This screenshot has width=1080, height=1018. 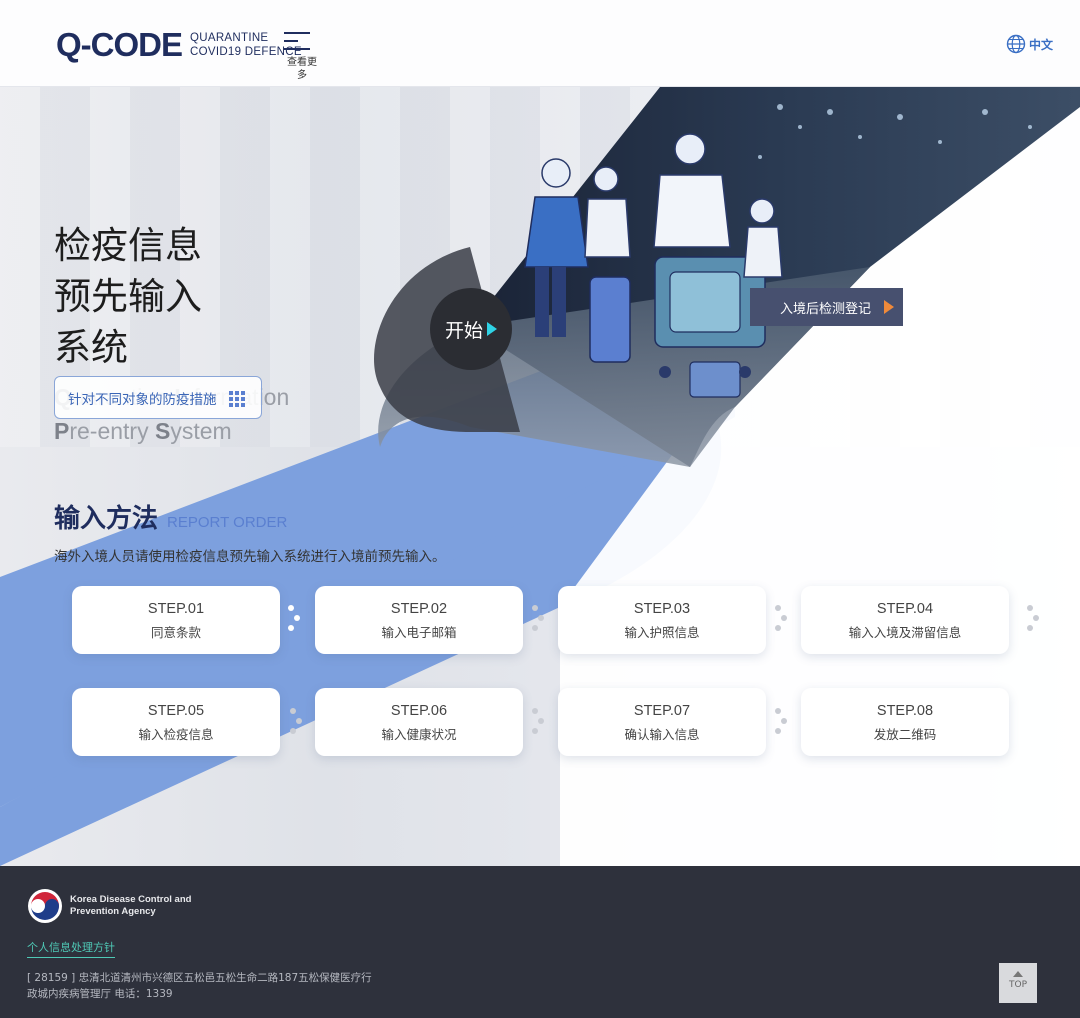 I want to click on steps-title-en: REPORT ORDER, so click(x=227, y=522).